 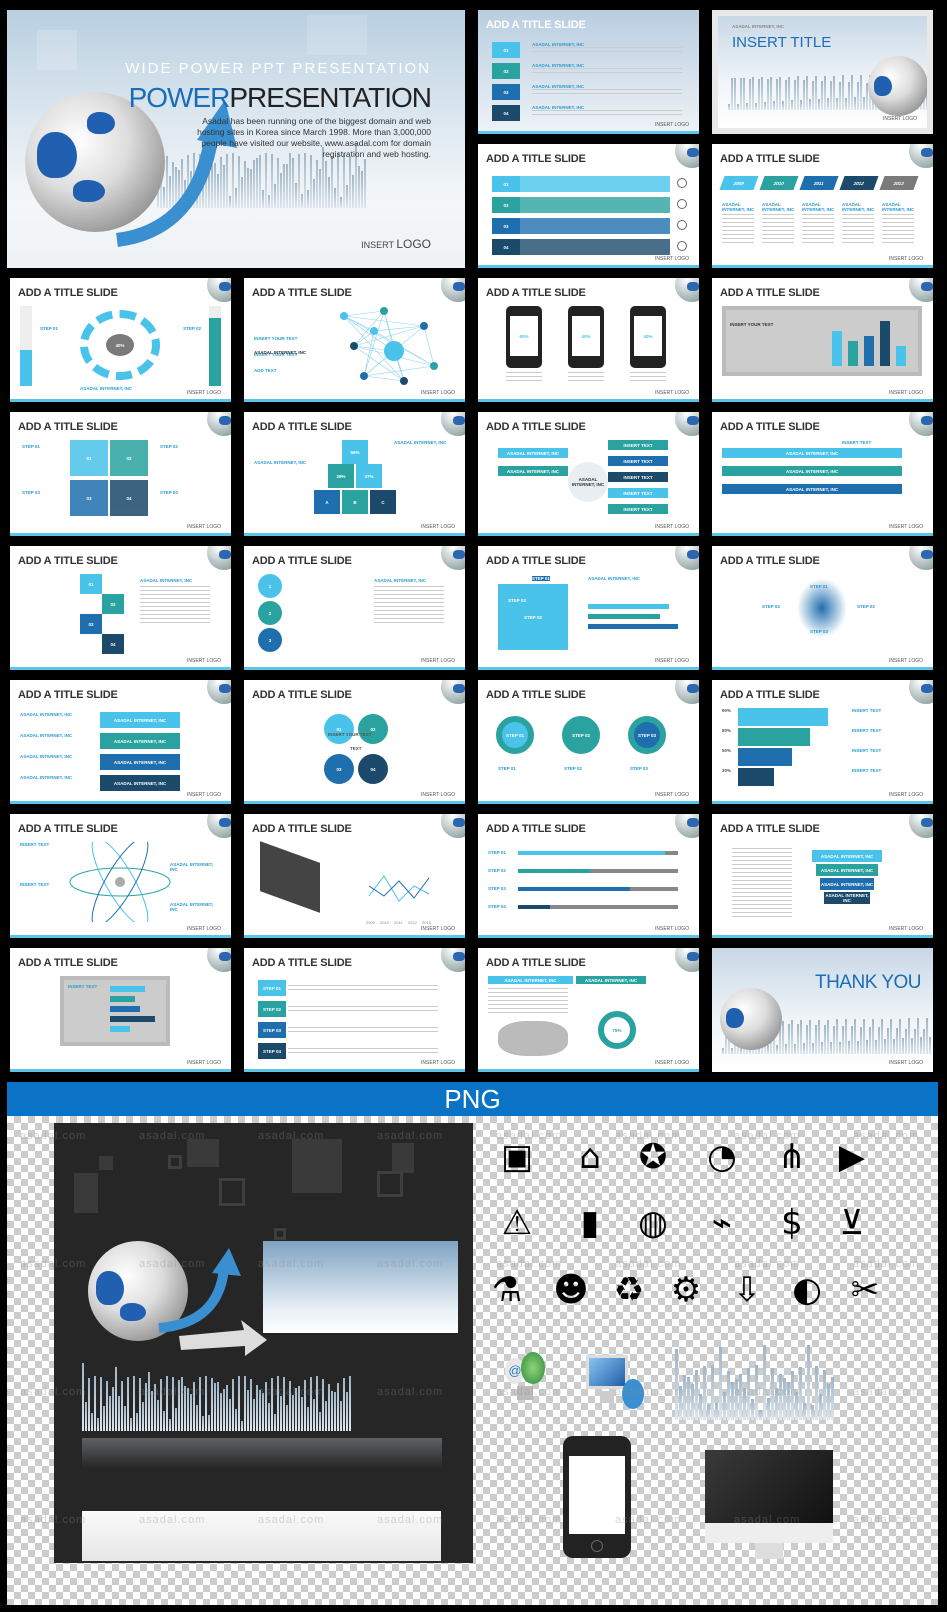 What do you see at coordinates (370, 922) in the screenshot?
I see `axis-tick: 2009` at bounding box center [370, 922].